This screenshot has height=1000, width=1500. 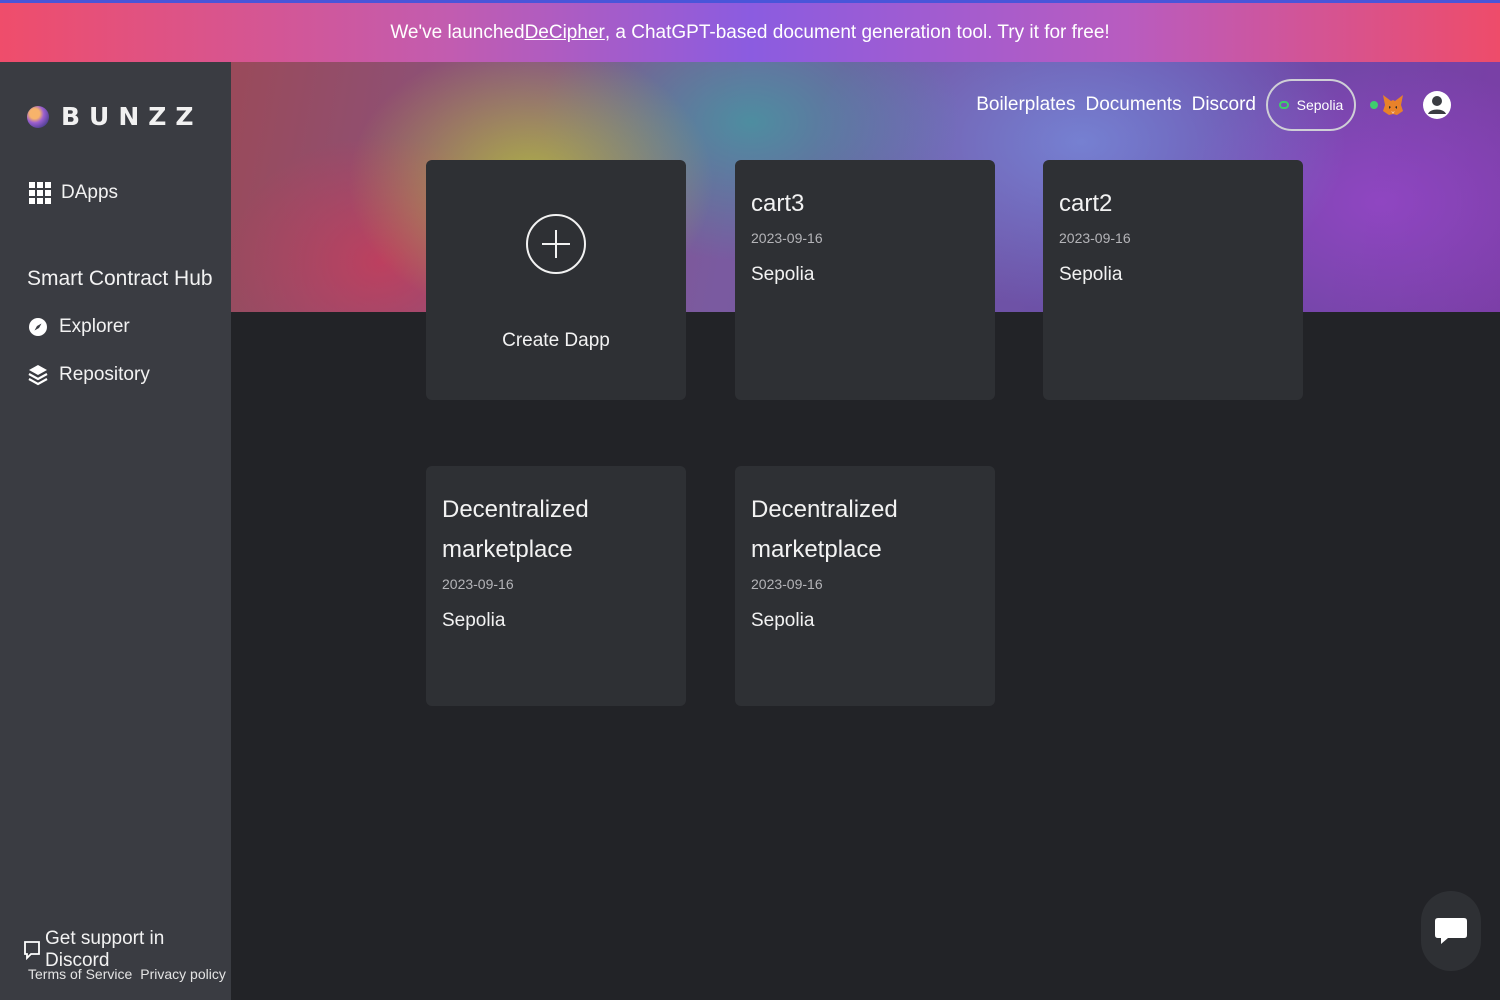 I want to click on sidebar-item-dapps: DApps, so click(x=73, y=193).